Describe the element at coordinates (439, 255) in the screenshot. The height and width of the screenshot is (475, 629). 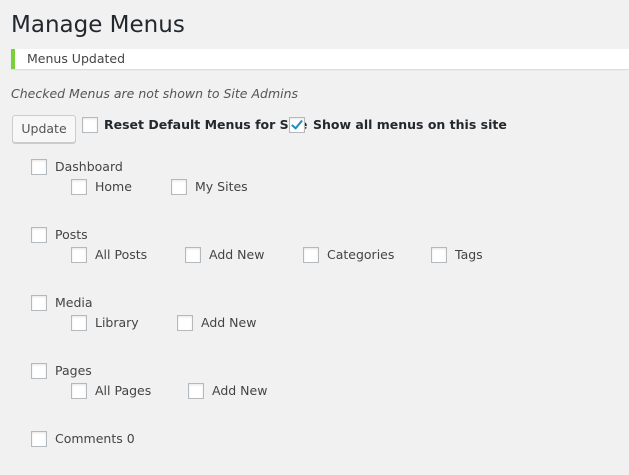
I see `submenu-checkbox-tags` at that location.